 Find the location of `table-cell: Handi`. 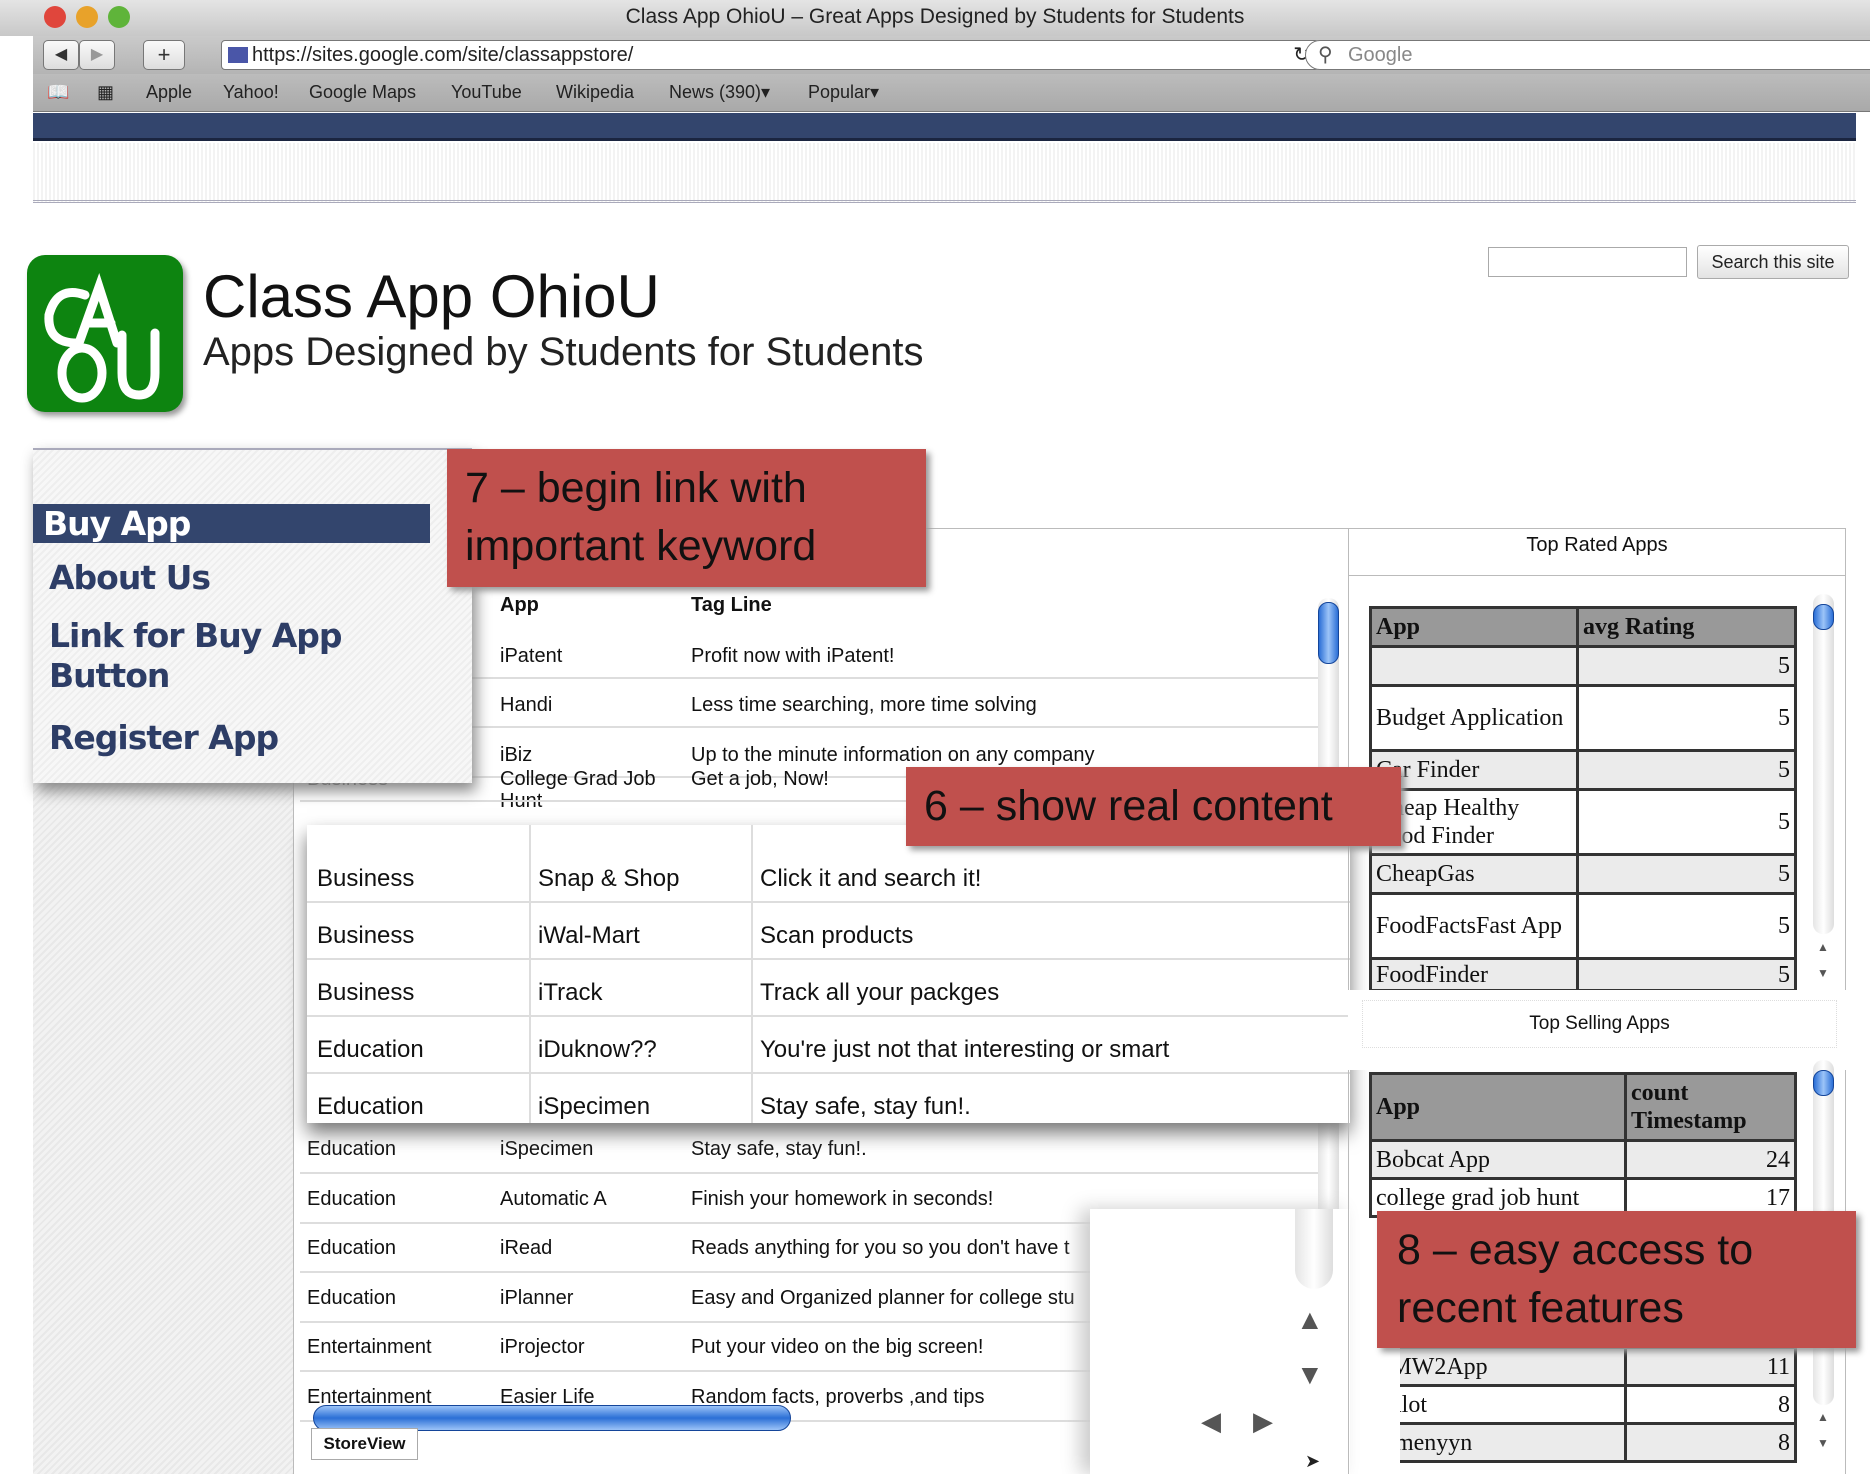

table-cell: Handi is located at coordinates (526, 705).